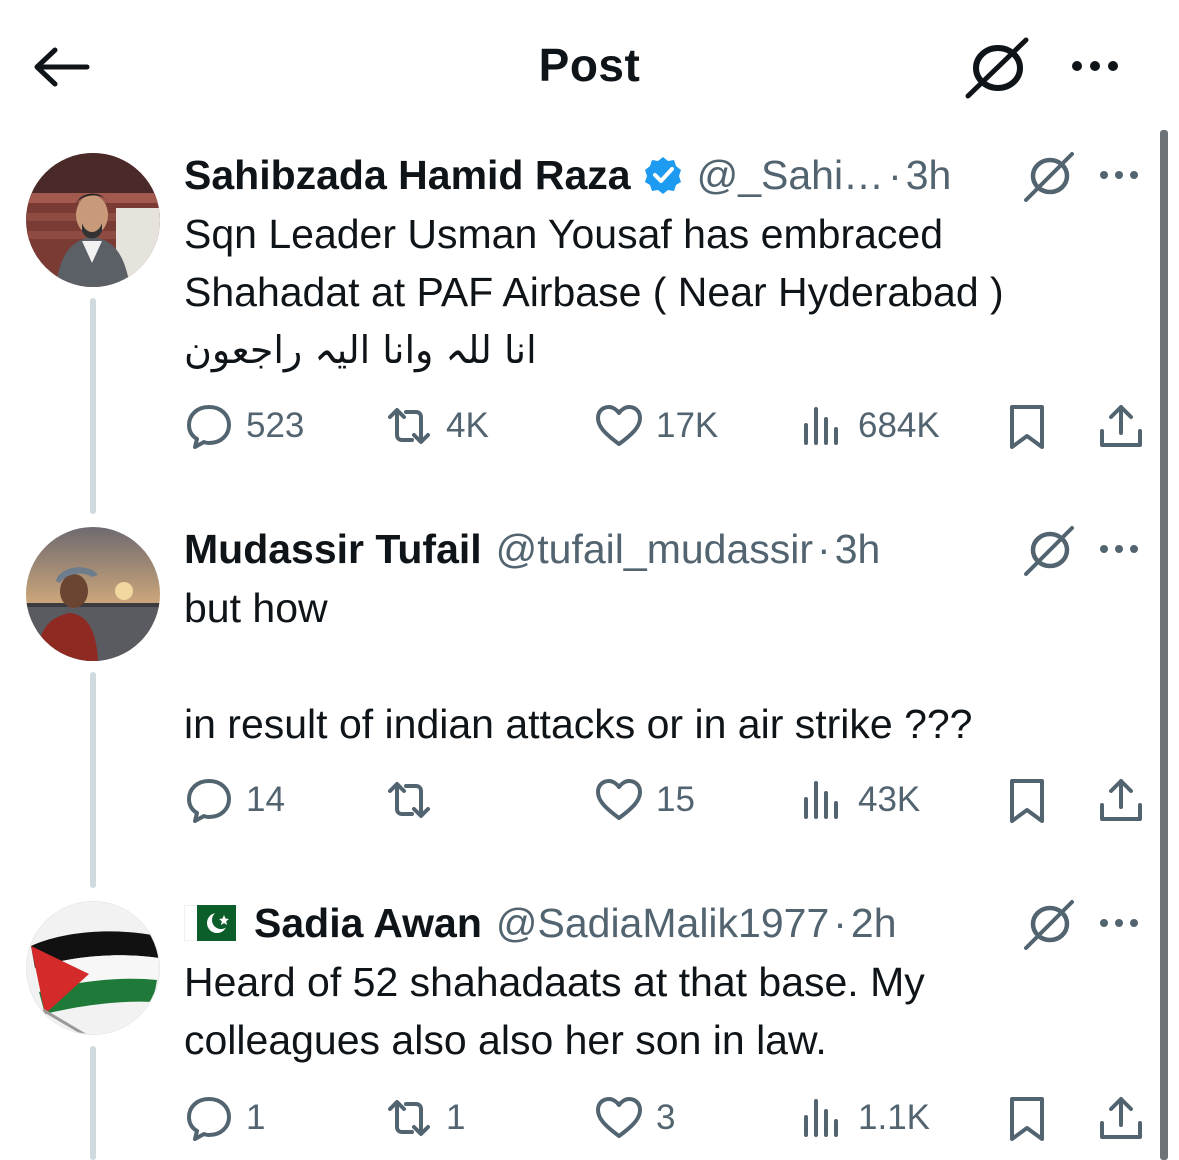 Image resolution: width=1179 pixels, height=1160 pixels. I want to click on tweet-line: انا للہ وانا الیہ راجعون, so click(360, 350).